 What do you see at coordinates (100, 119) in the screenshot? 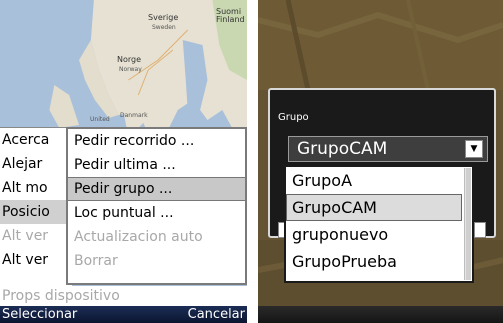
I see `map-label-uk: United` at bounding box center [100, 119].